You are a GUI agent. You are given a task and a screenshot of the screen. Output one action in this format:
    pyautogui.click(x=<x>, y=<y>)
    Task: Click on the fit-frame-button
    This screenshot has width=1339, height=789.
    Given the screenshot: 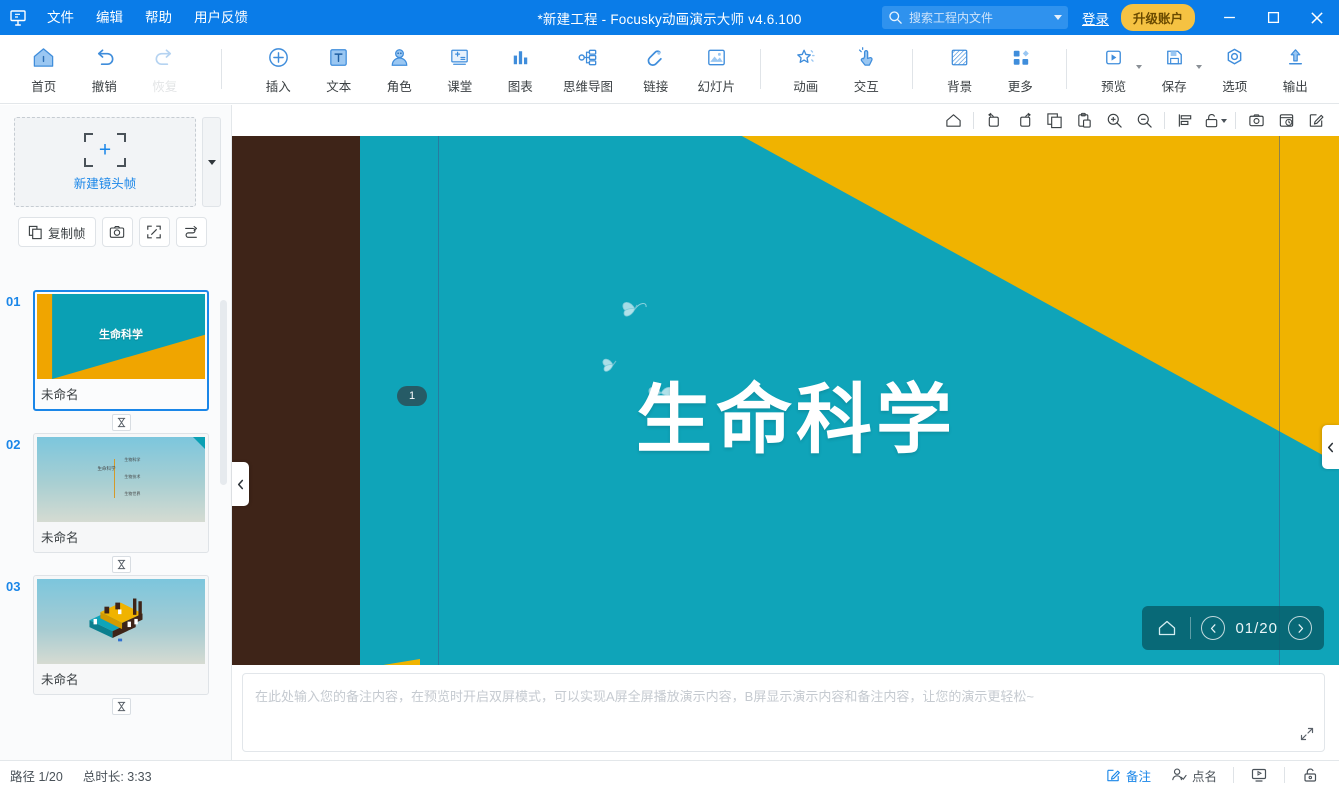 What is the action you would take?
    pyautogui.click(x=154, y=232)
    